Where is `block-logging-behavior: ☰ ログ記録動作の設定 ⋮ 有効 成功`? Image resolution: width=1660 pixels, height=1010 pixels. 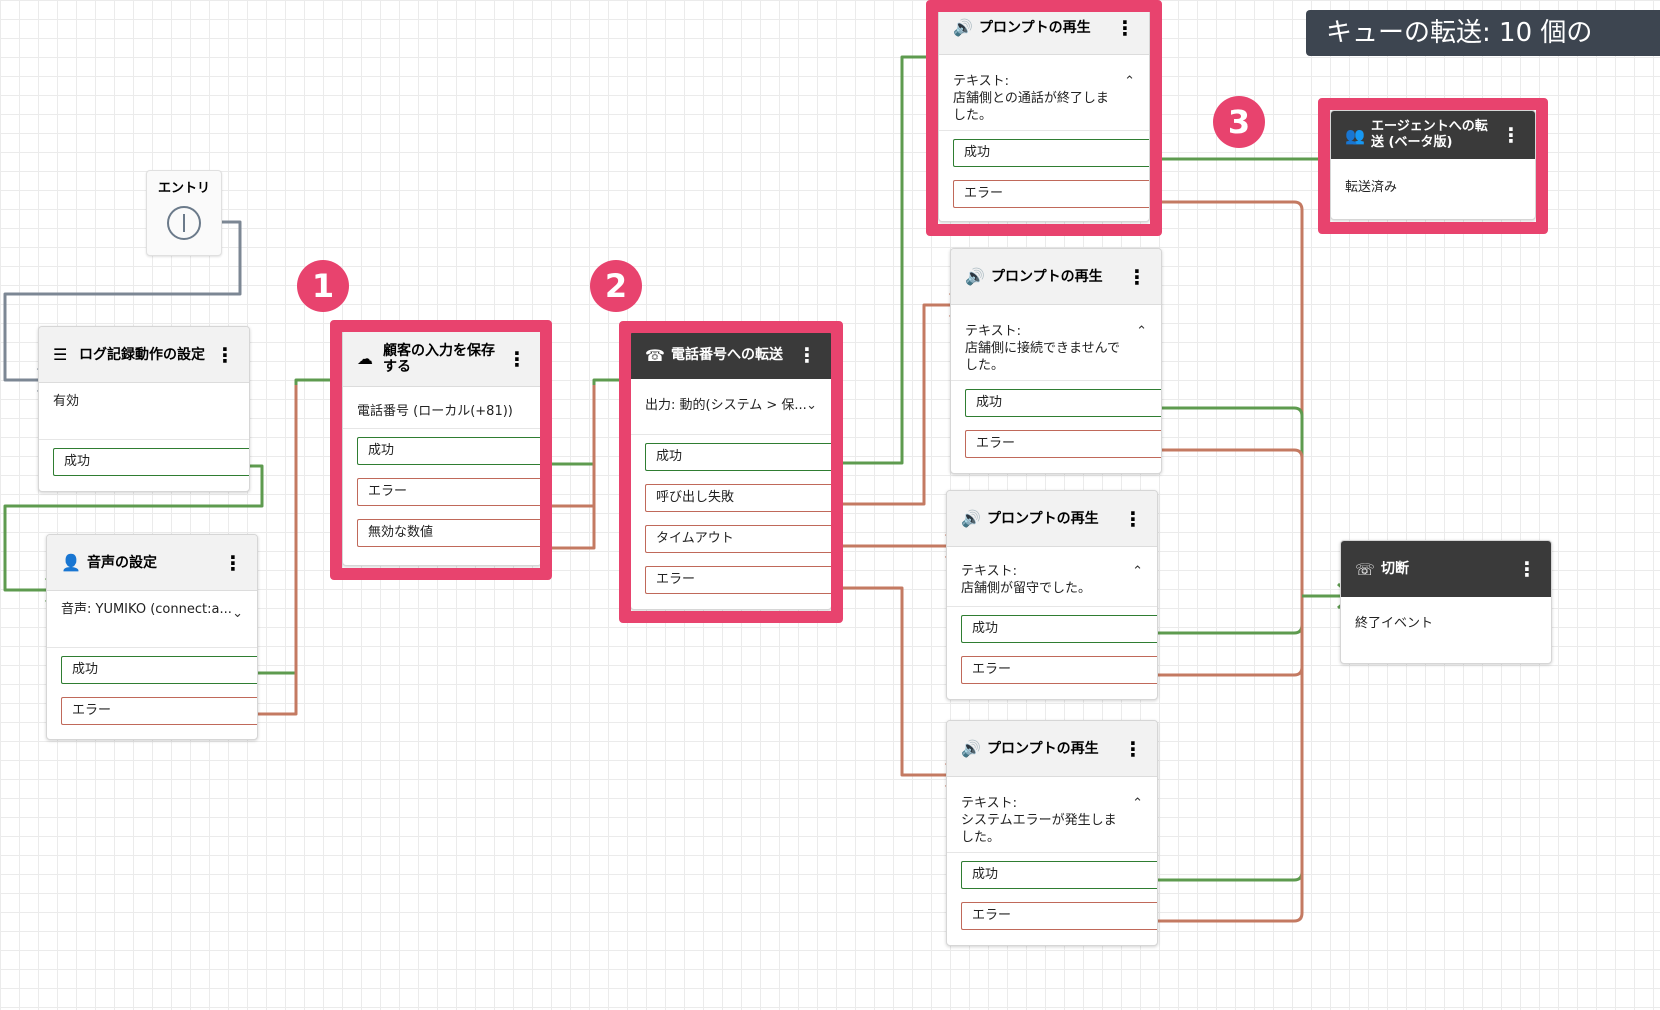 block-logging-behavior: ☰ ログ記録動作の設定 ⋮ 有効 成功 is located at coordinates (144, 409).